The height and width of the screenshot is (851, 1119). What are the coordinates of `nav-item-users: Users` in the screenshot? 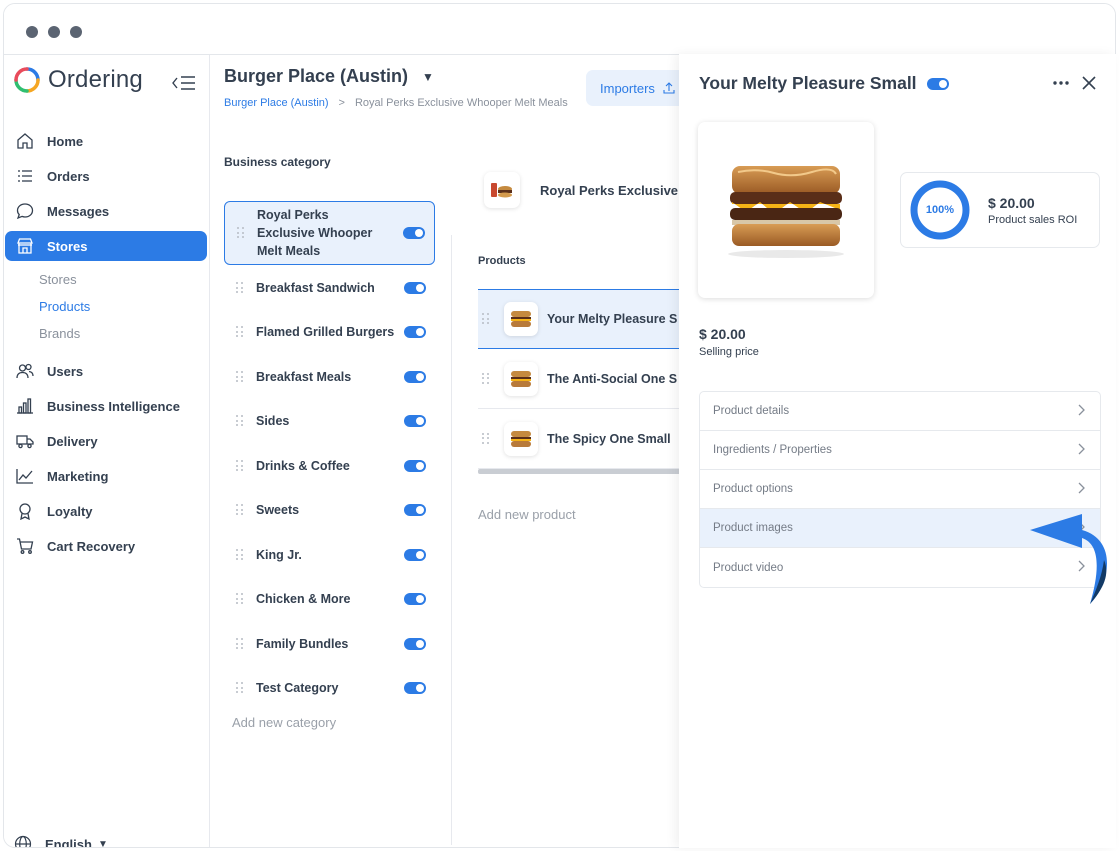 It's located at (106, 371).